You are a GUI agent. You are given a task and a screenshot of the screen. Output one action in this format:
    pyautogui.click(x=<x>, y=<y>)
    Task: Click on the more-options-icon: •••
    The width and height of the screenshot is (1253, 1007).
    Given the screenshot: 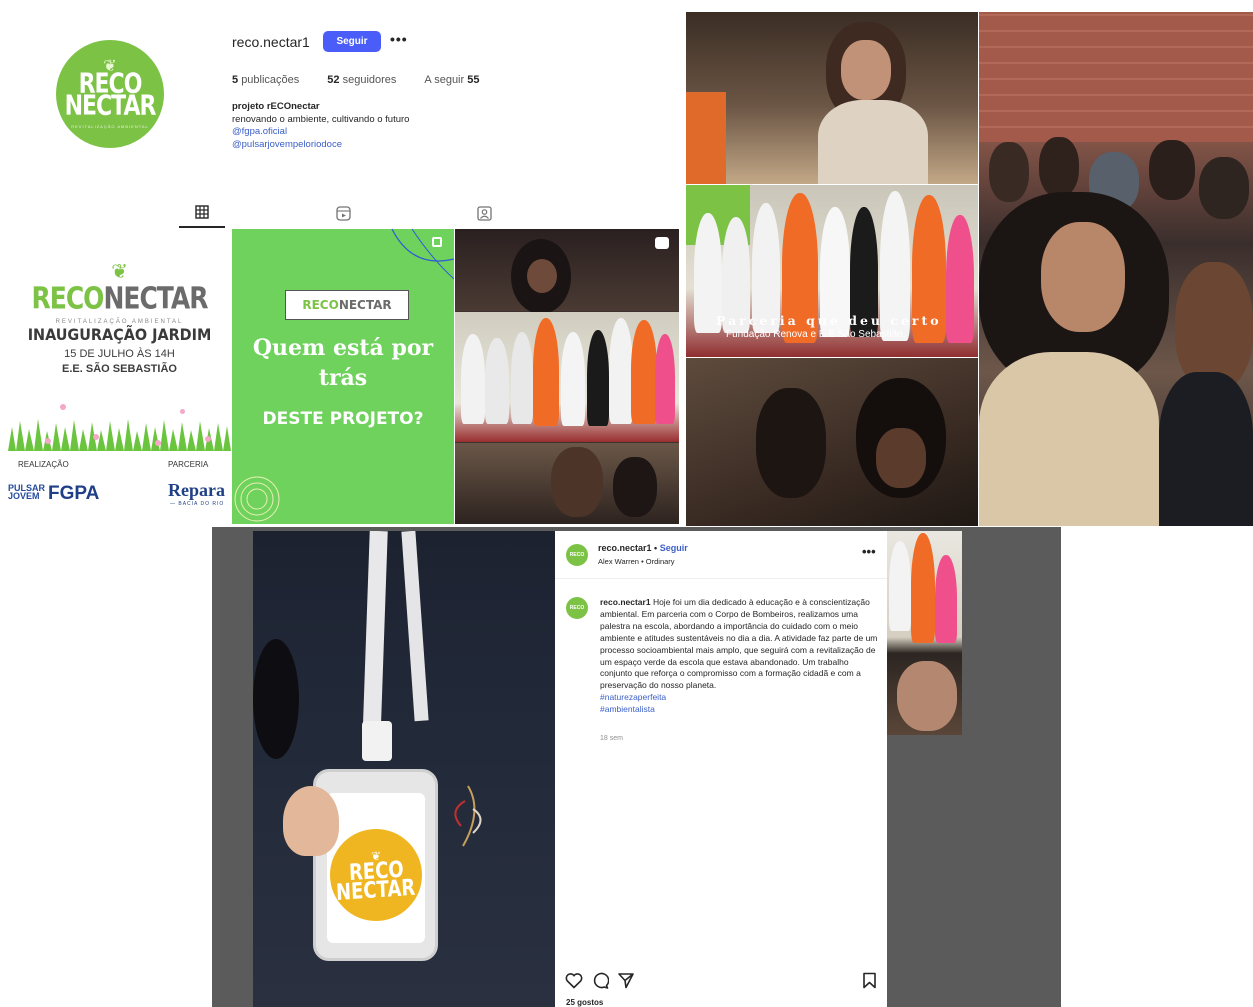 What is the action you would take?
    pyautogui.click(x=399, y=39)
    